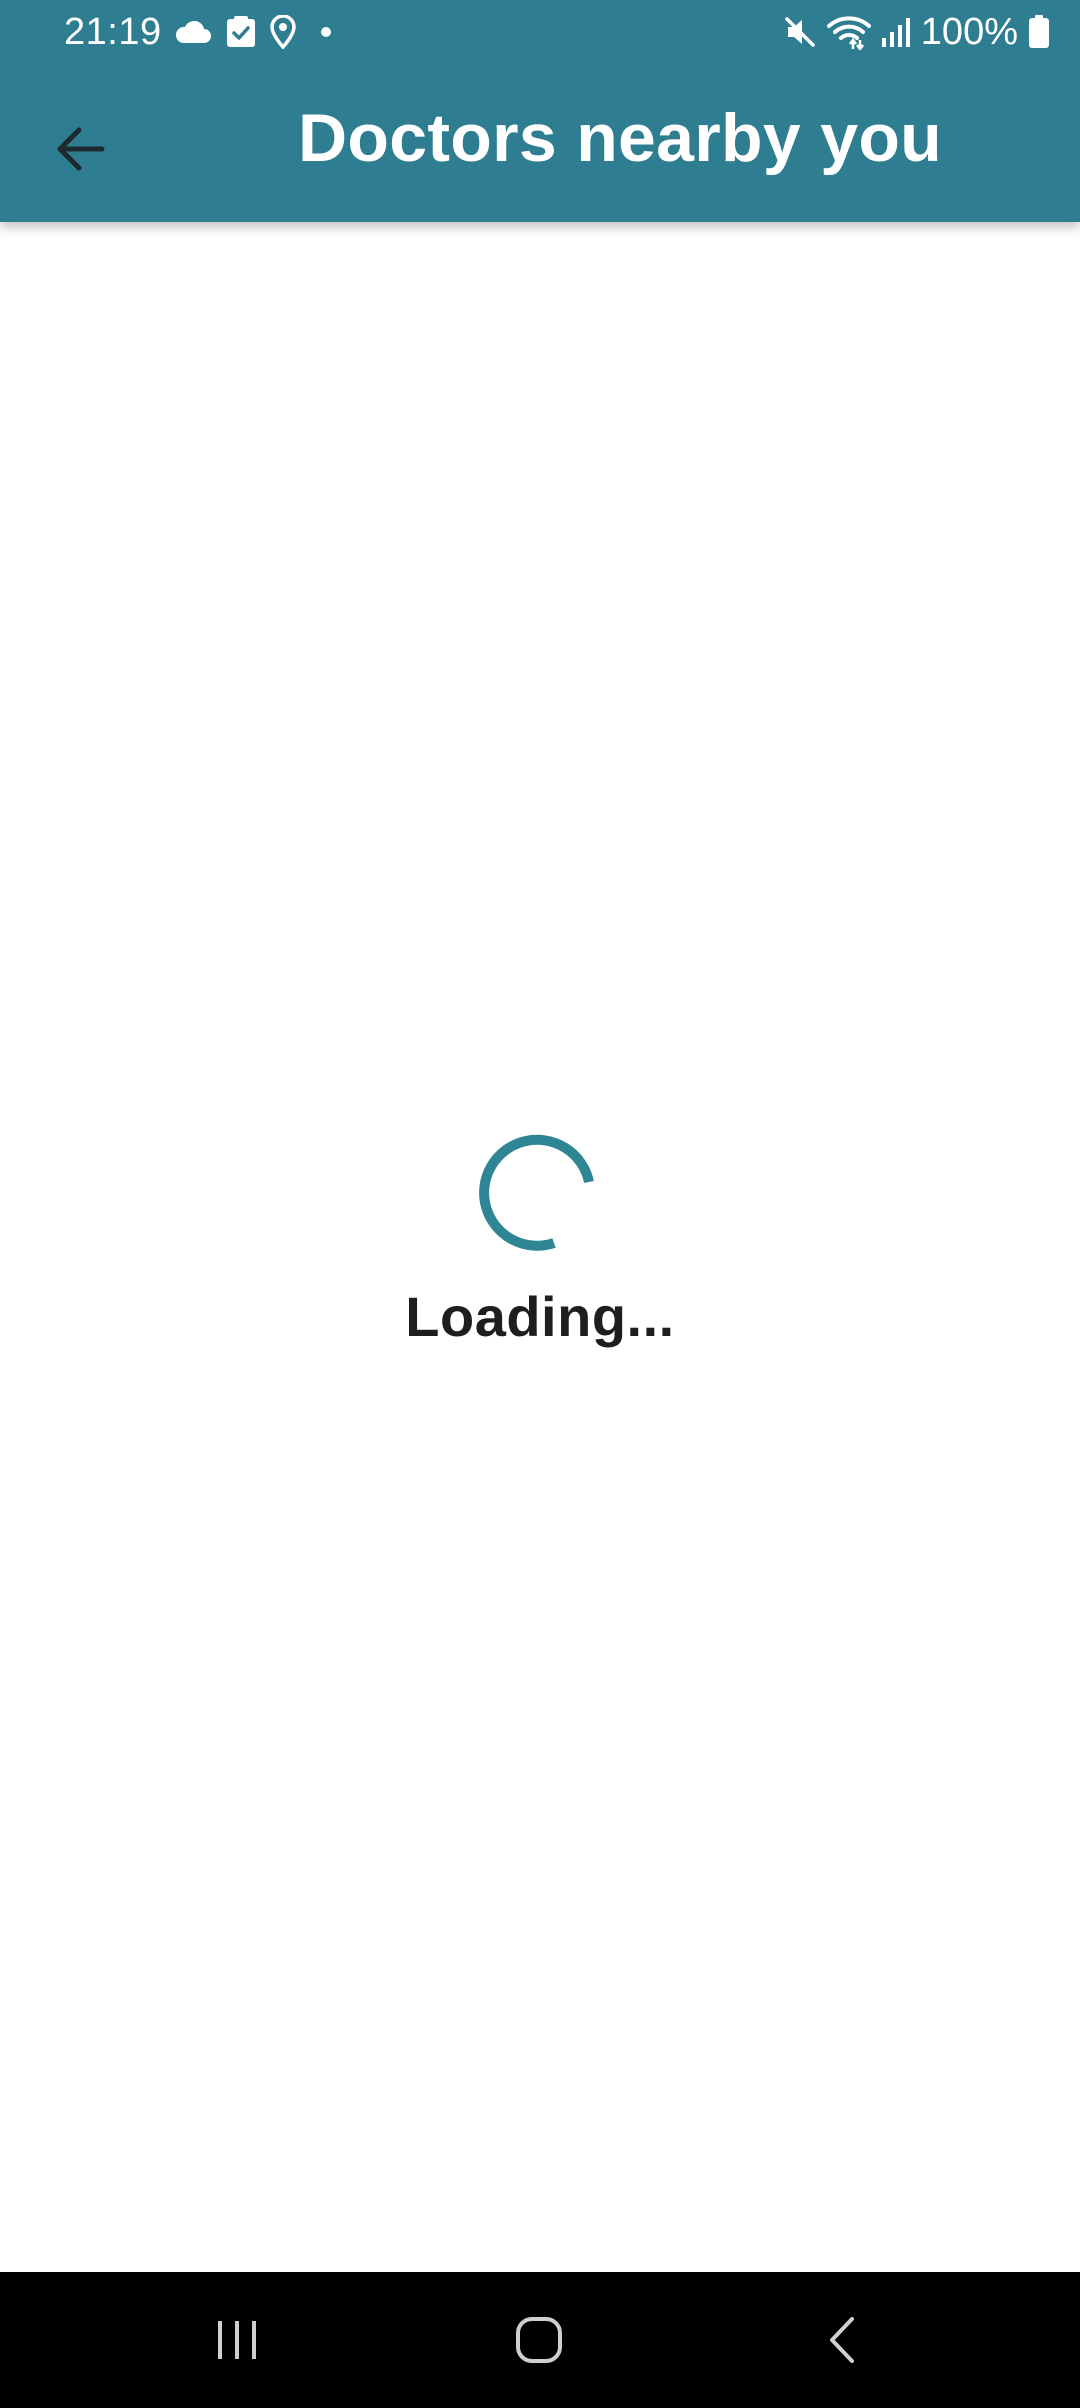 This screenshot has width=1080, height=2408. I want to click on app-bar: Doctors nearby you, so click(540, 143).